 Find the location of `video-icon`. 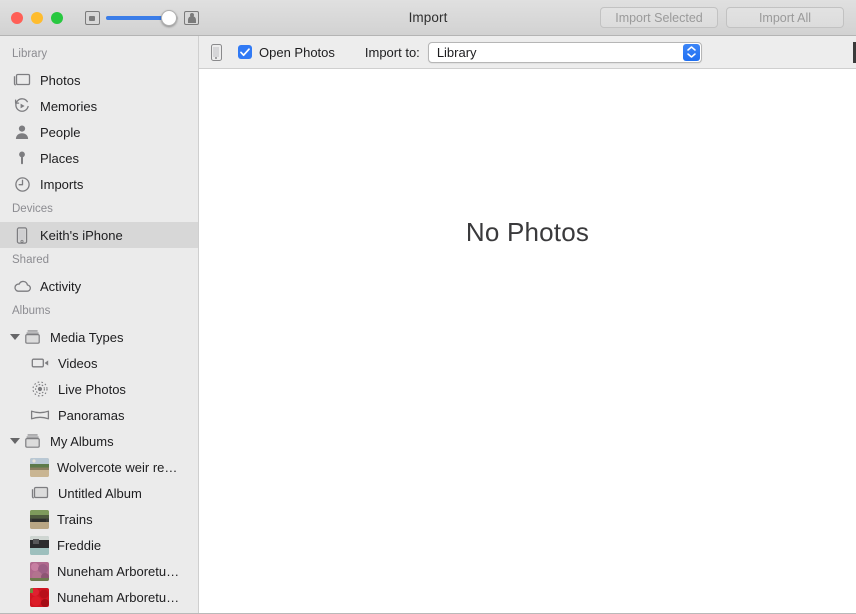

video-icon is located at coordinates (40, 363).